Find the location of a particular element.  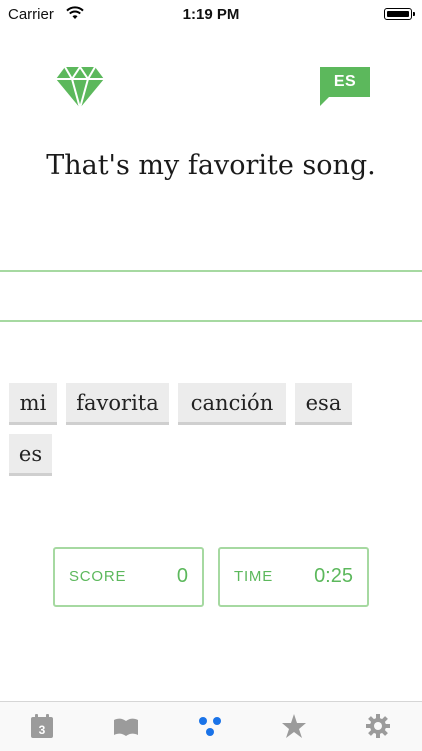

speech-bubble-tail is located at coordinates (324, 101).